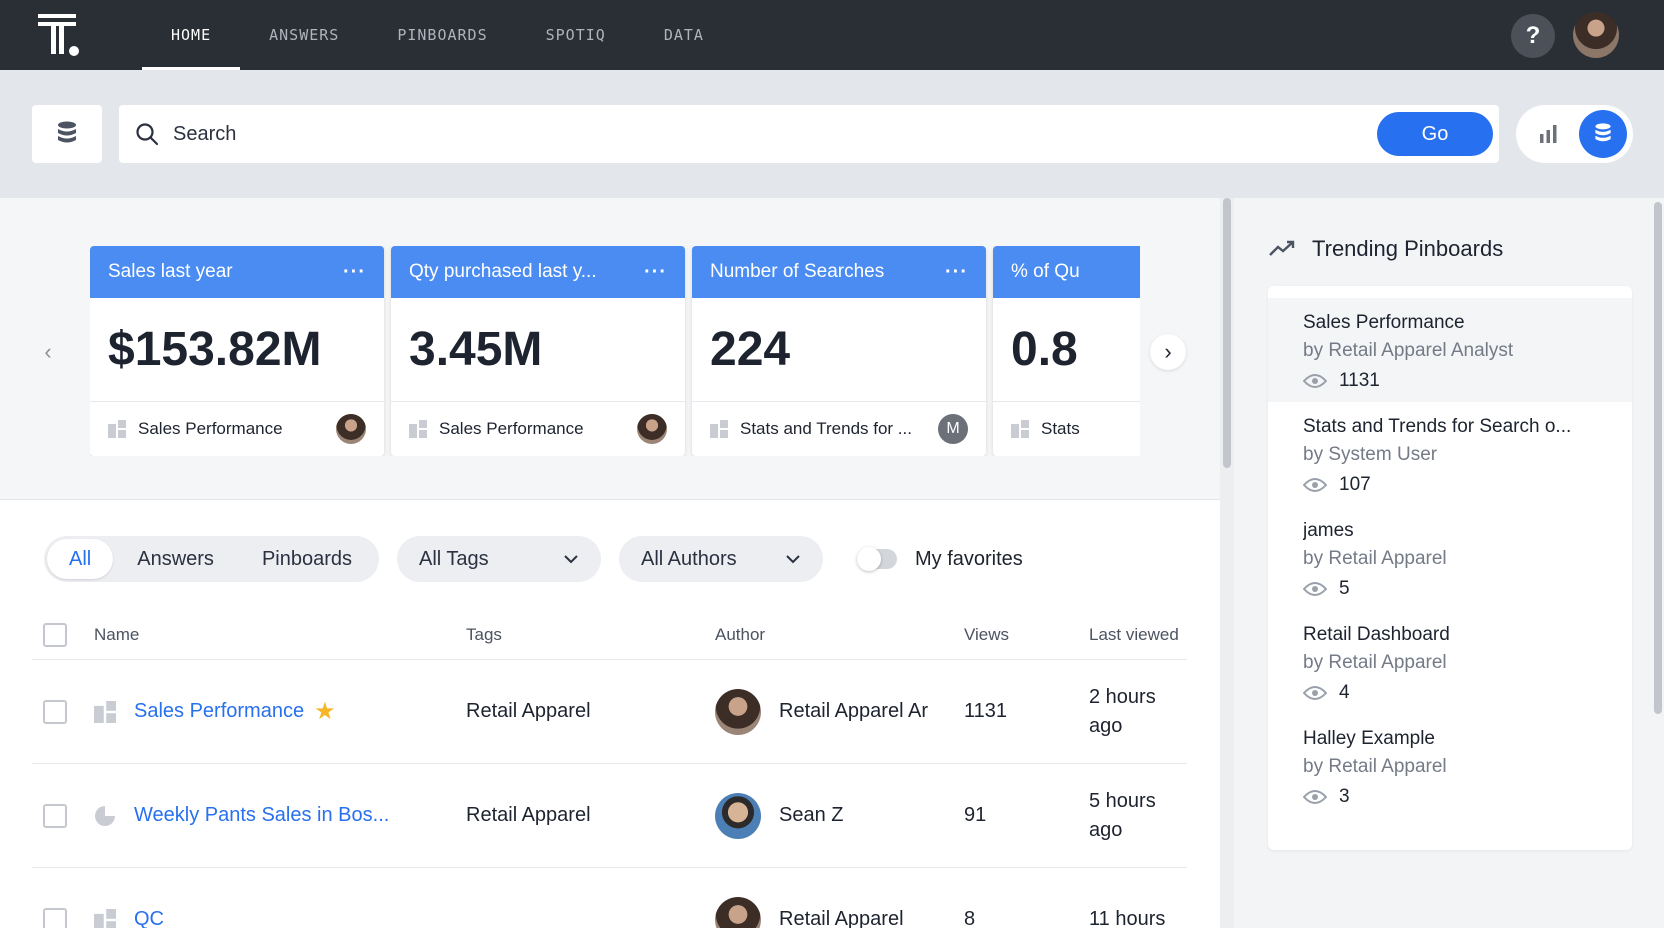 The height and width of the screenshot is (928, 1664). I want to click on row-author: Retail Apparel Ar, so click(853, 711).